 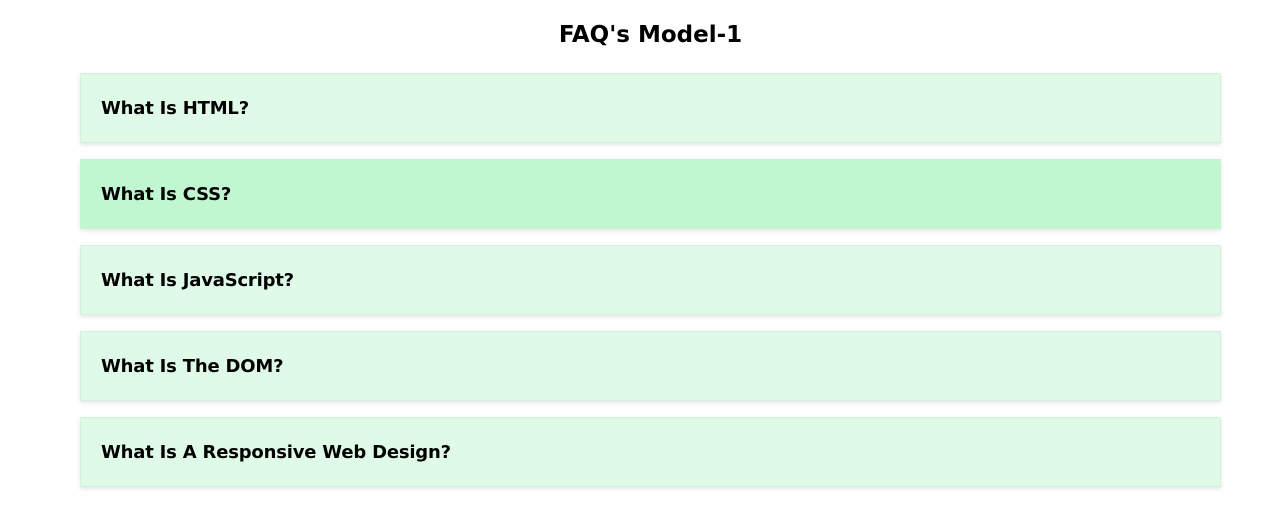 What do you see at coordinates (192, 366) in the screenshot?
I see `faq-question: What Is The DOM?` at bounding box center [192, 366].